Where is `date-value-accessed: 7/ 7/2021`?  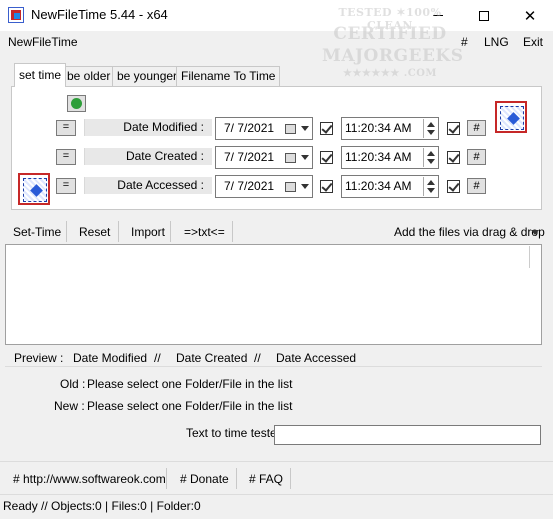
date-value-accessed: 7/ 7/2021 is located at coordinates (249, 186).